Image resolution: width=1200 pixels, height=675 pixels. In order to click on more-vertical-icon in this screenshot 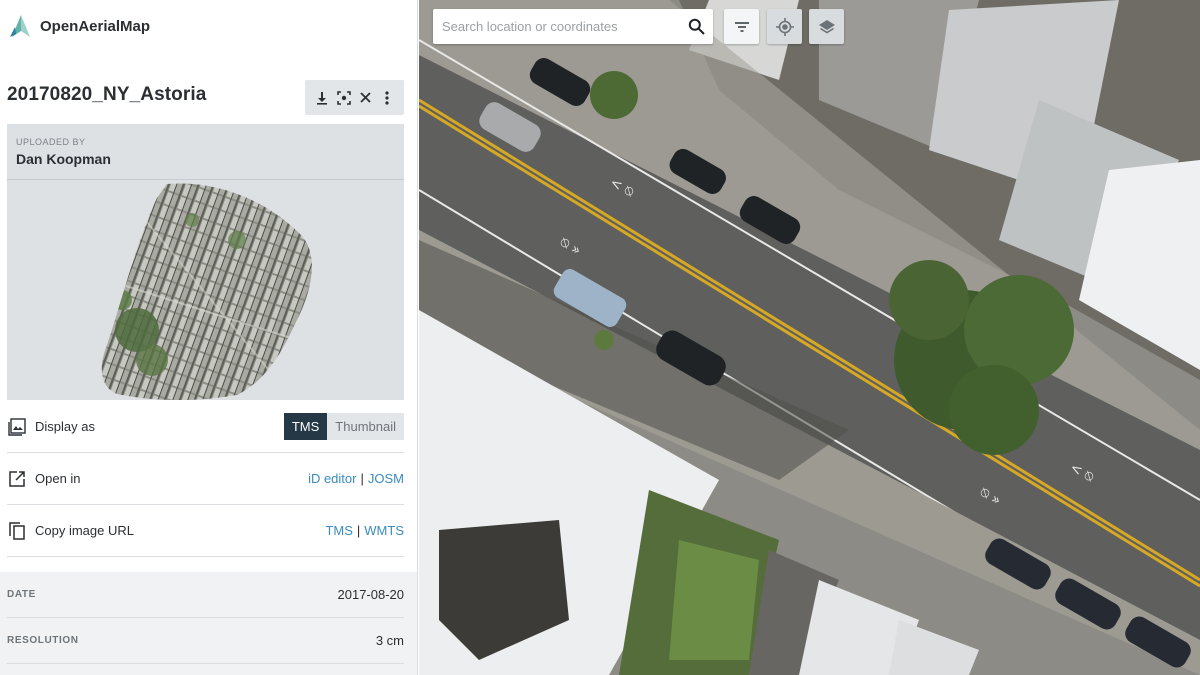, I will do `click(387, 98)`.